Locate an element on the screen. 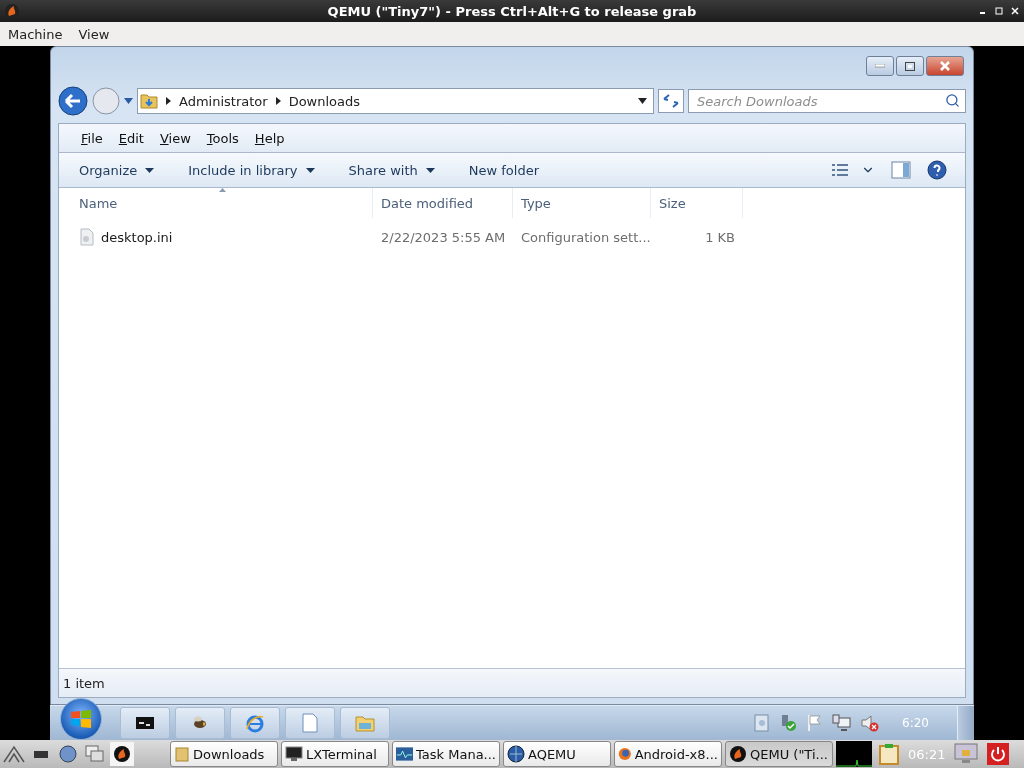 The width and height of the screenshot is (1024, 768). task-button: AQEMU is located at coordinates (557, 754).